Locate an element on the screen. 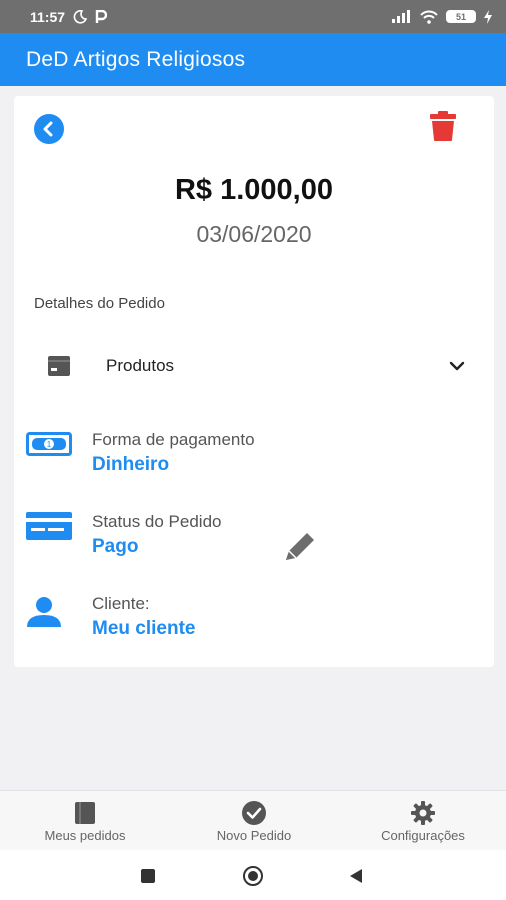 This screenshot has height=900, width=506. nav-item-meus-pedidos: Meus pedidos is located at coordinates (85, 821).